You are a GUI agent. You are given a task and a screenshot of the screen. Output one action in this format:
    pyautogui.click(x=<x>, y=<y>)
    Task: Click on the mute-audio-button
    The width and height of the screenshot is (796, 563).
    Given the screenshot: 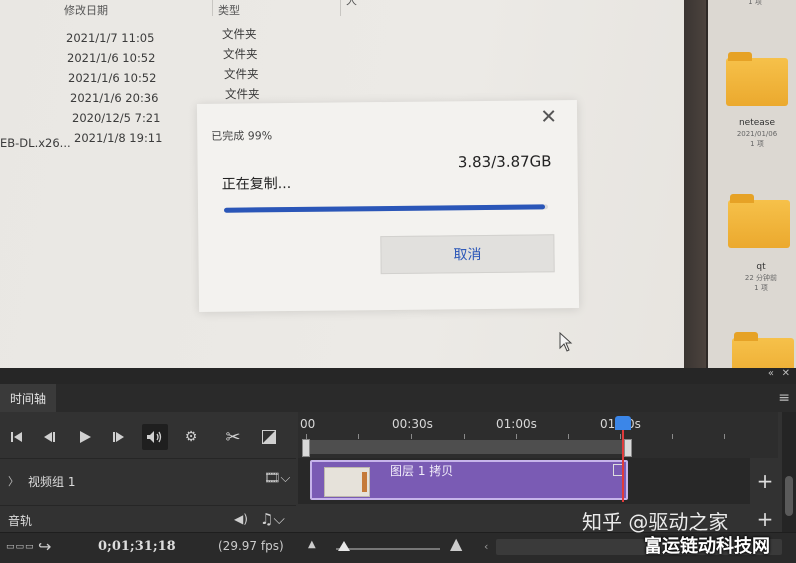 What is the action you would take?
    pyautogui.click(x=155, y=437)
    